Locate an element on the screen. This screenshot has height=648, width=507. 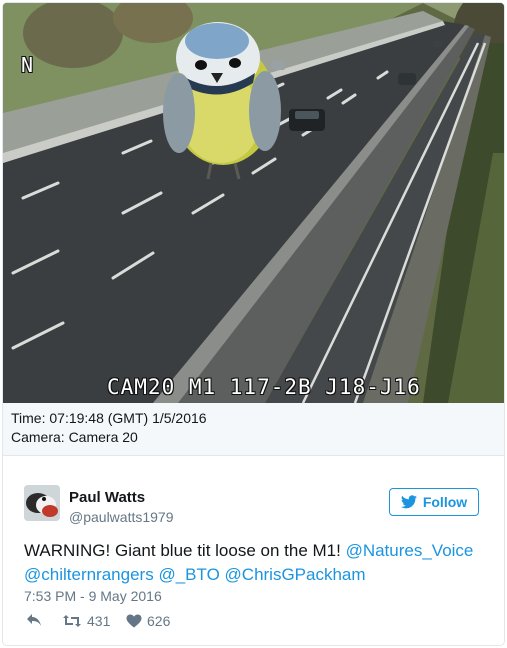
camera-name: Camera: Camera 20 is located at coordinates (74, 437).